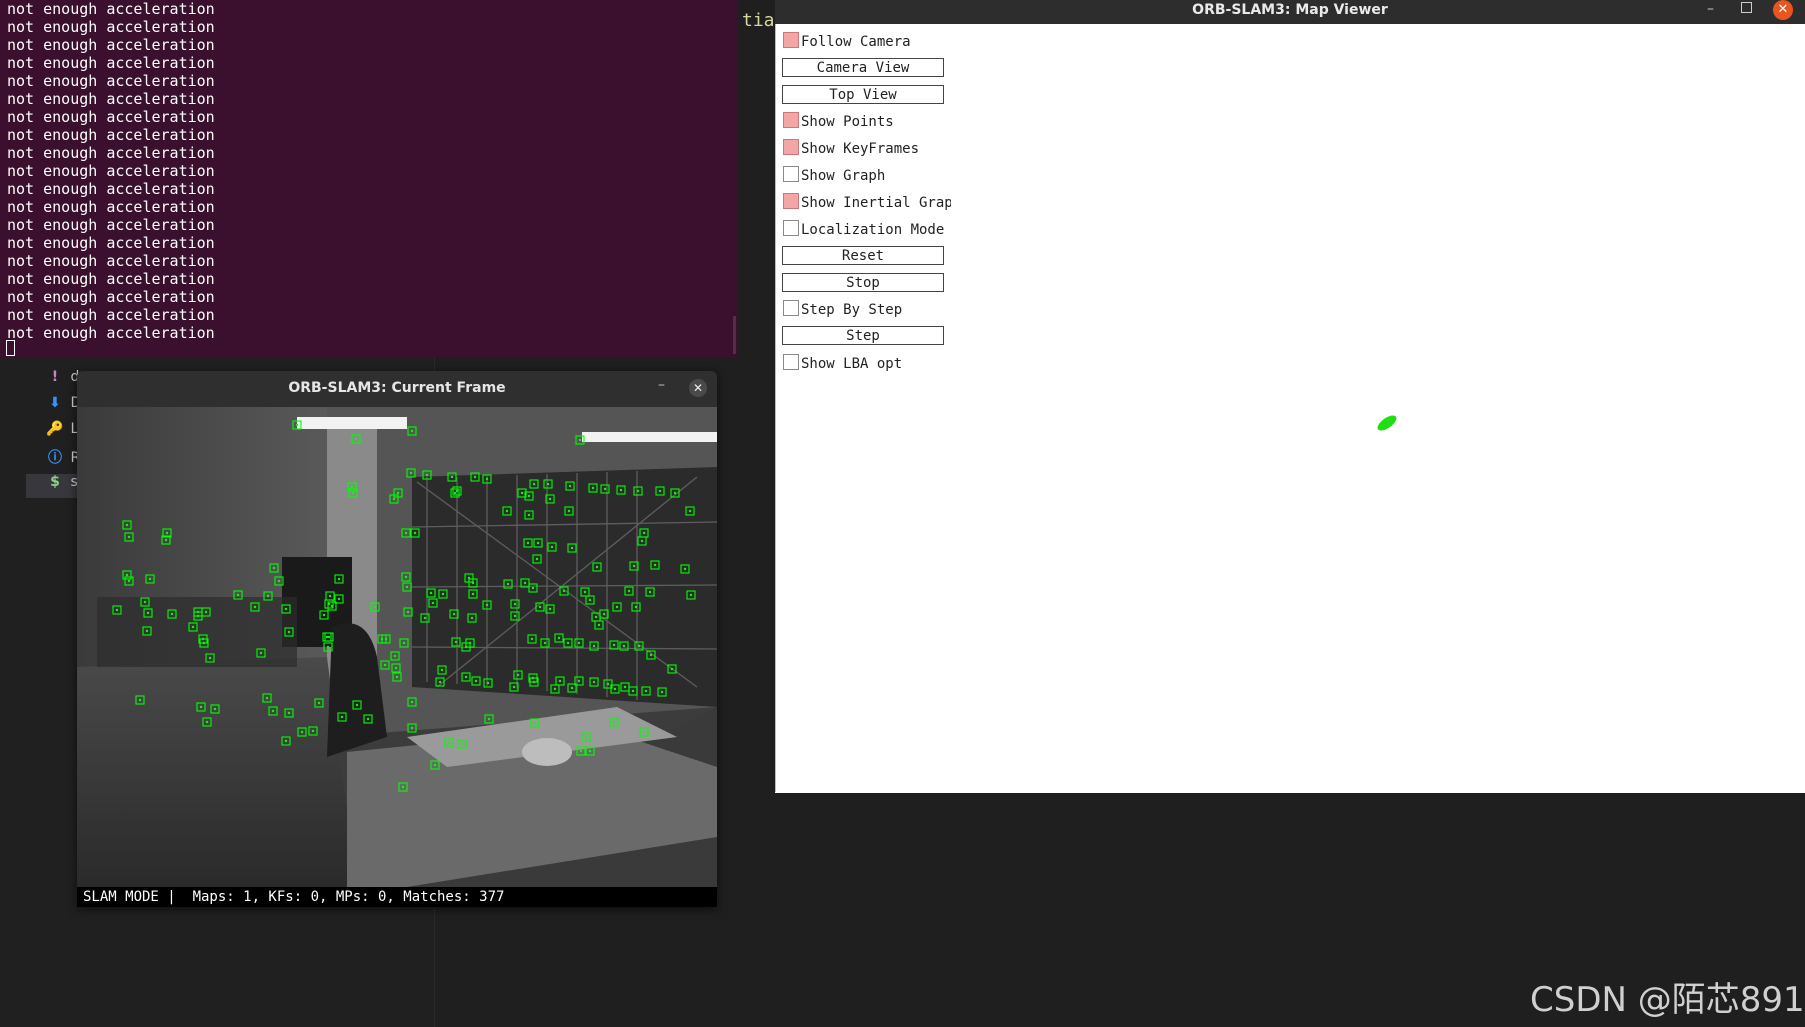 The height and width of the screenshot is (1027, 1805). What do you see at coordinates (863, 67) in the screenshot?
I see `camera-view-button: Camera View` at bounding box center [863, 67].